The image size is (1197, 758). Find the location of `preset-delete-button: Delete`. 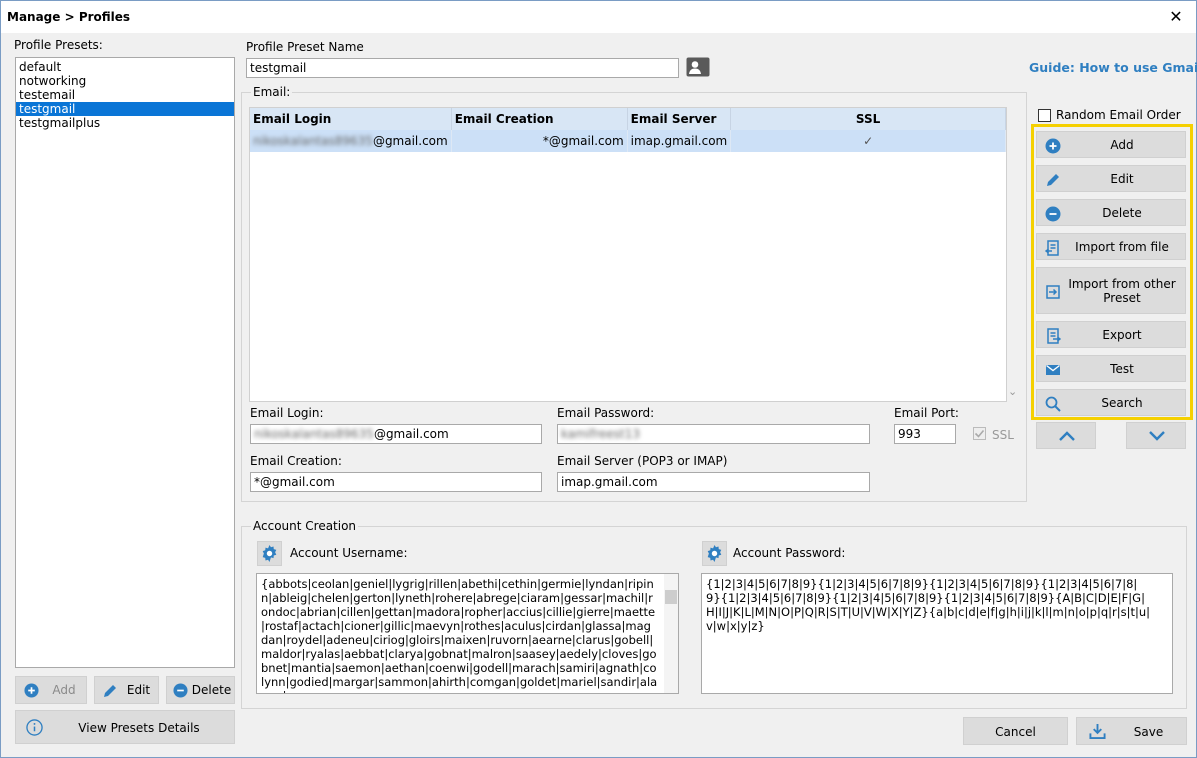

preset-delete-button: Delete is located at coordinates (200, 690).